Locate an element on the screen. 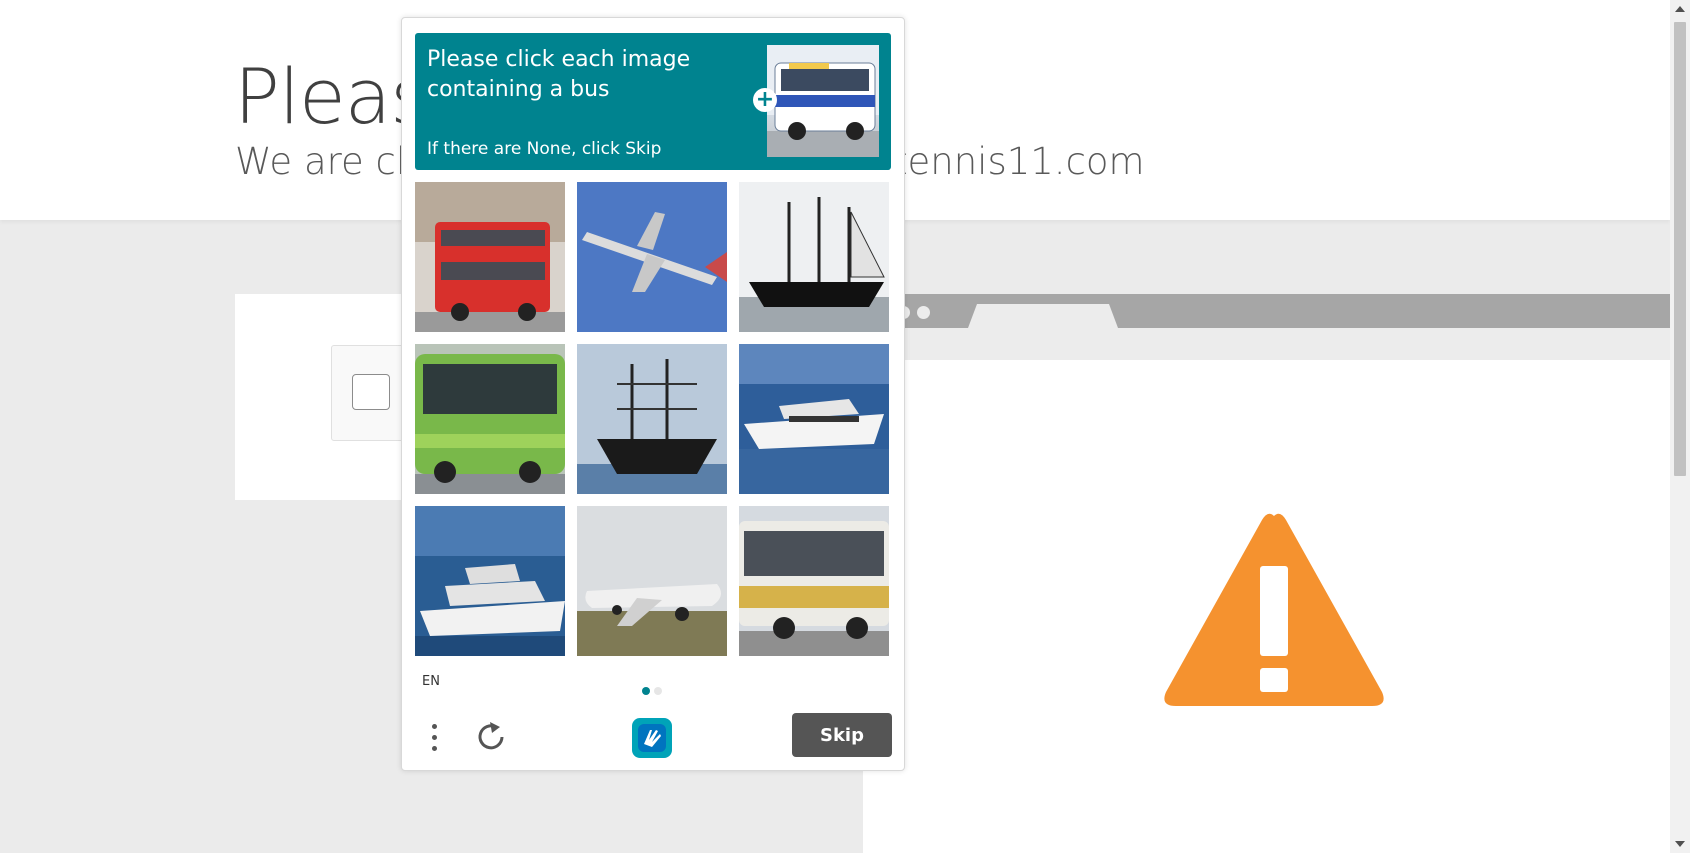 The image size is (1690, 853). warning-icon is located at coordinates (1274, 609).